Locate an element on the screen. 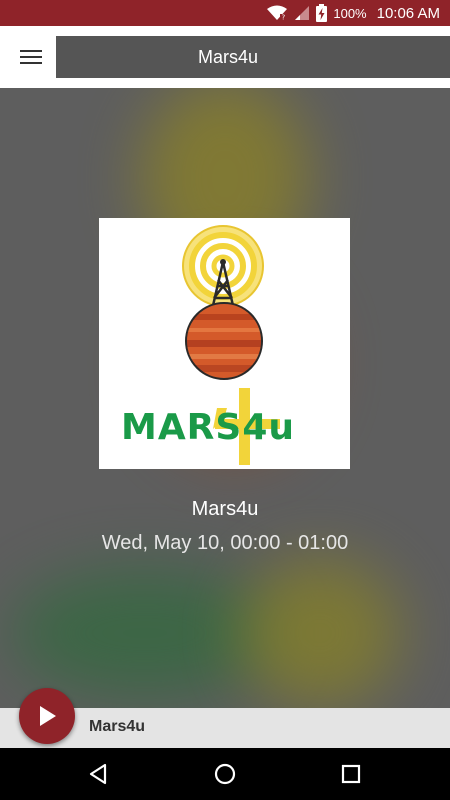 The image size is (450, 800). app-title: Mars4u is located at coordinates (228, 56).